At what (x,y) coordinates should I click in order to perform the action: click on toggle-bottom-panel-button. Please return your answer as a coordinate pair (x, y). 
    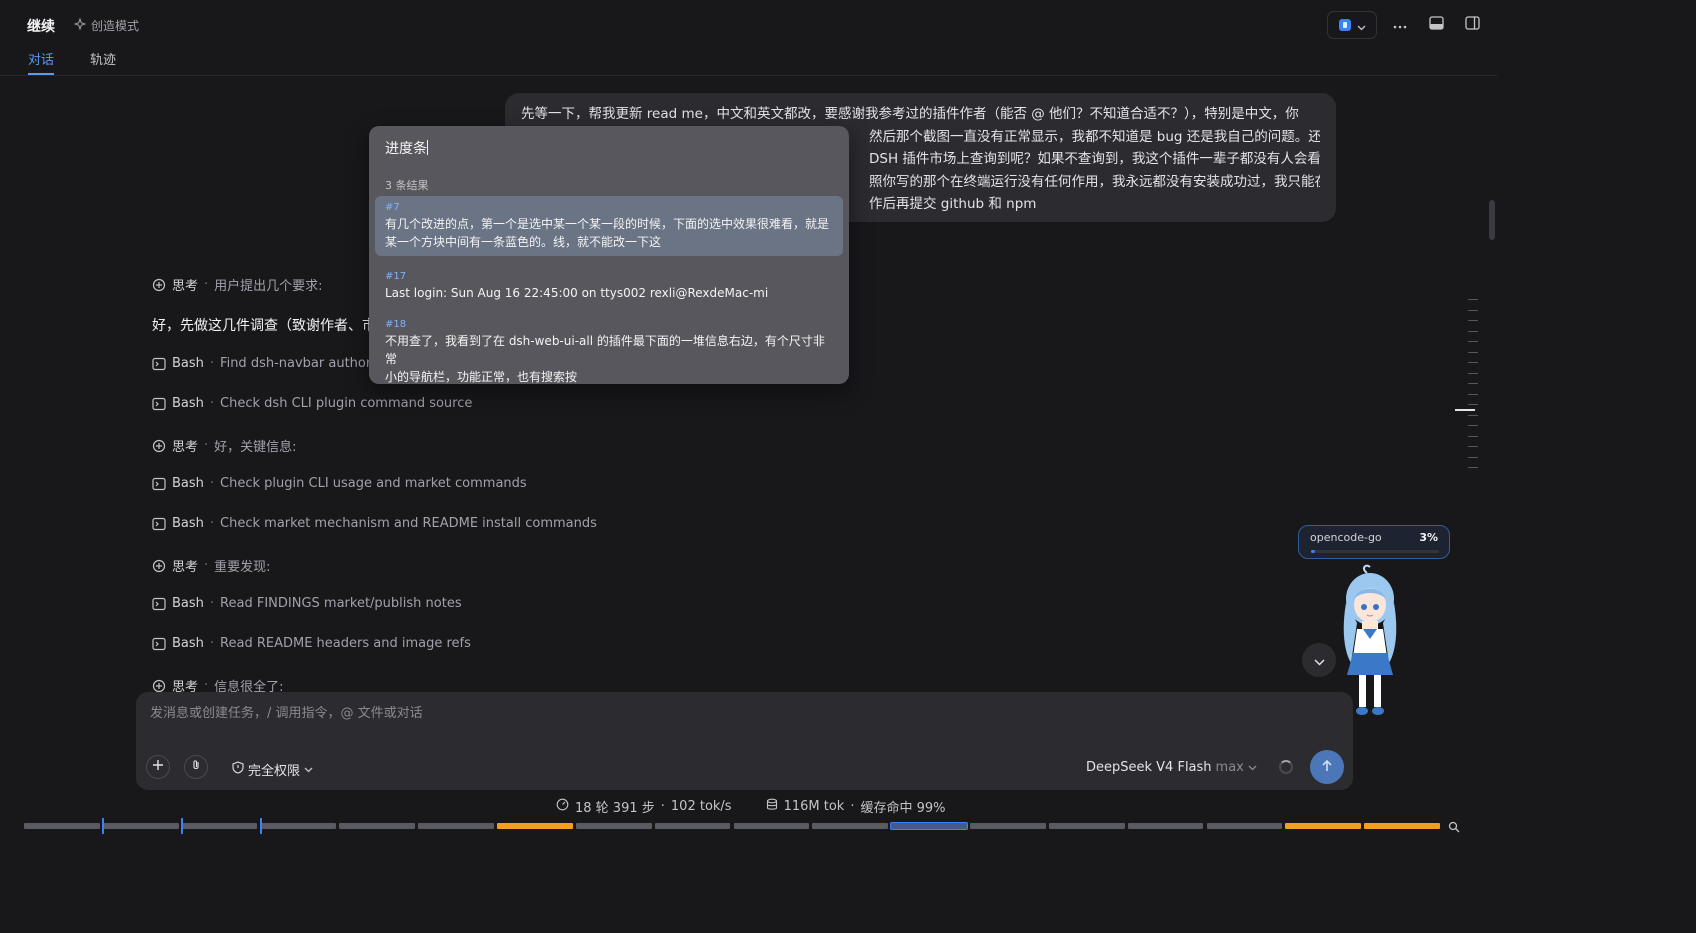
    Looking at the image, I should click on (1436, 25).